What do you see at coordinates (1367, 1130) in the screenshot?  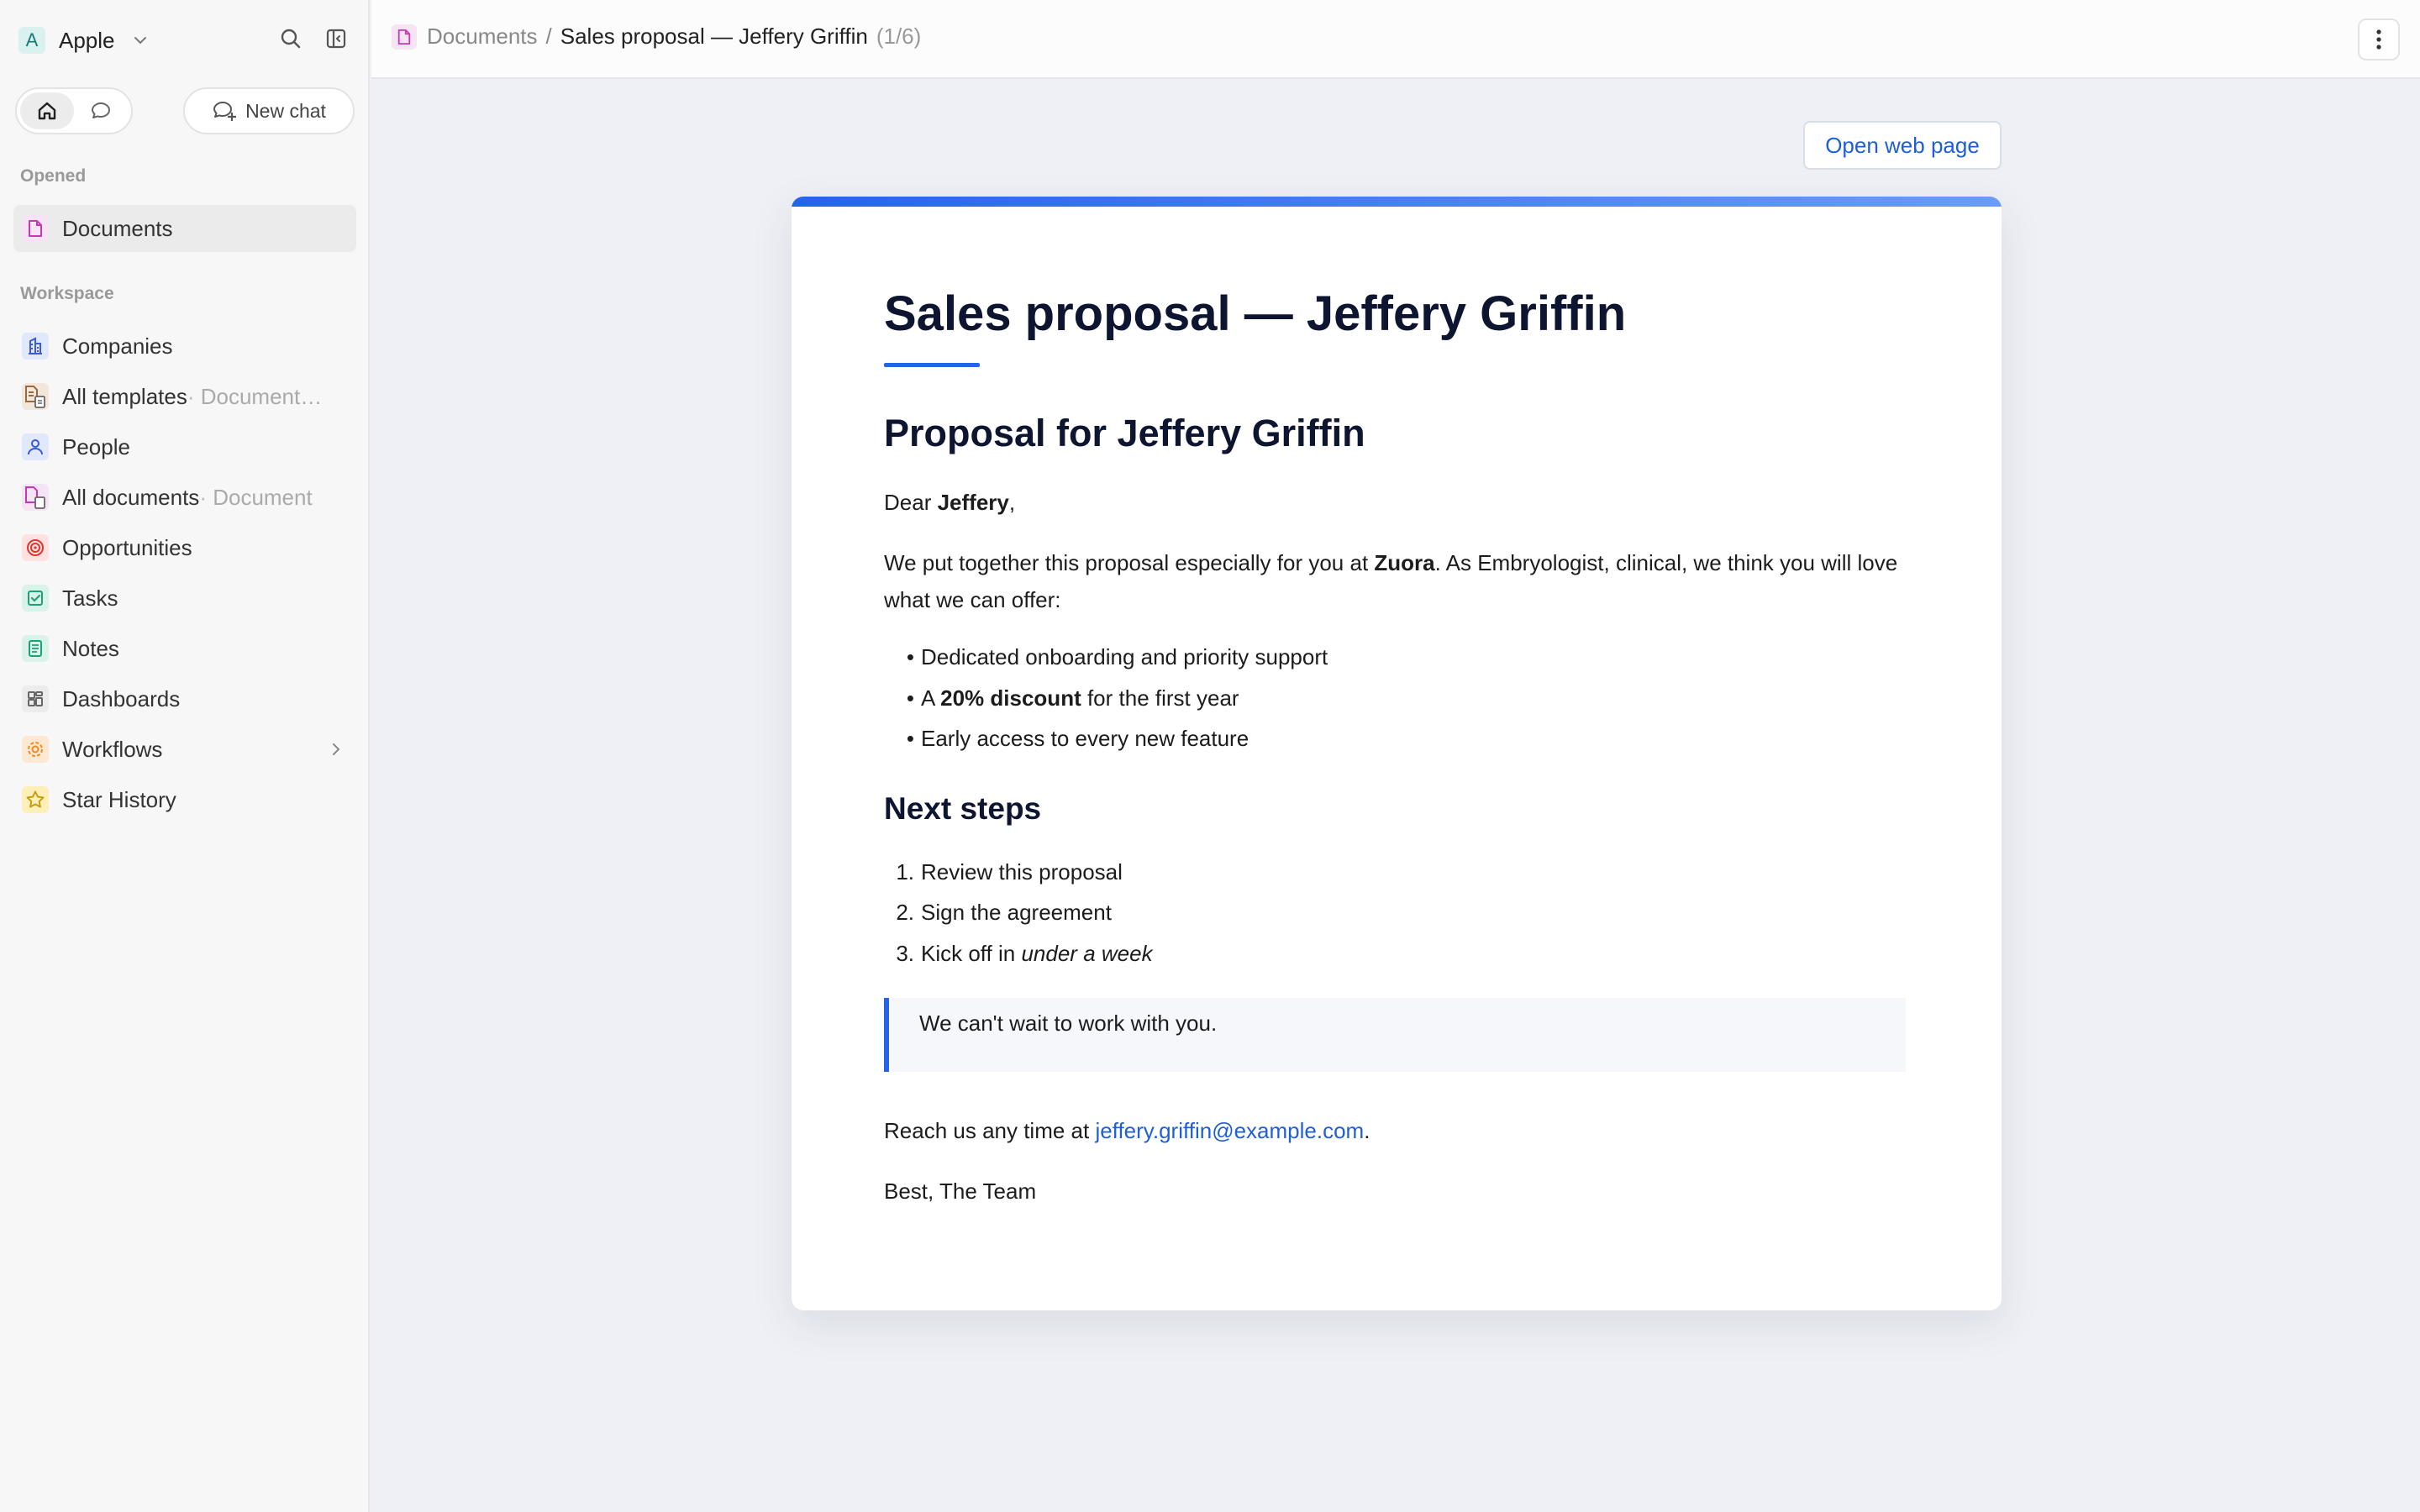 I see `contact-text: .` at bounding box center [1367, 1130].